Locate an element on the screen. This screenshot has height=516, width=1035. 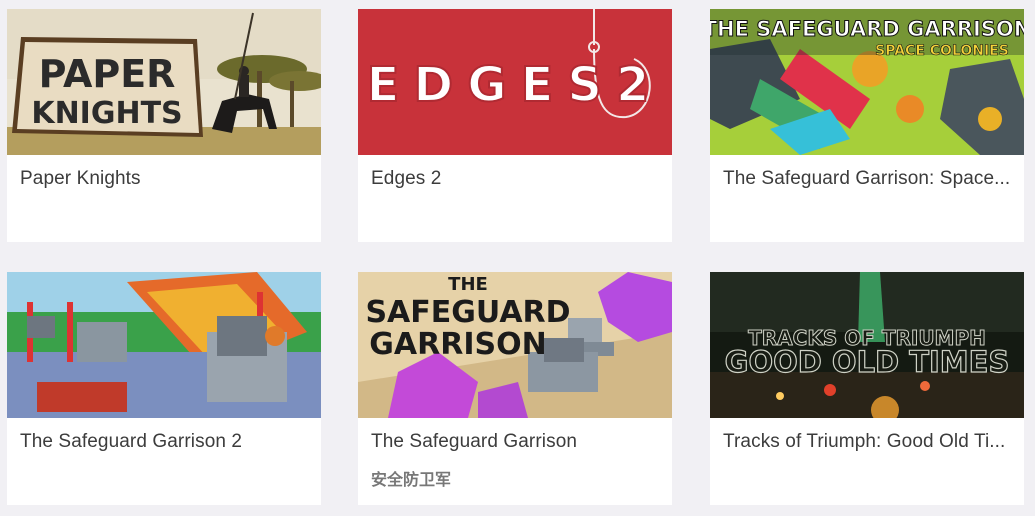
game-thumbnail: PAPER KNIGHTS is located at coordinates (164, 82).